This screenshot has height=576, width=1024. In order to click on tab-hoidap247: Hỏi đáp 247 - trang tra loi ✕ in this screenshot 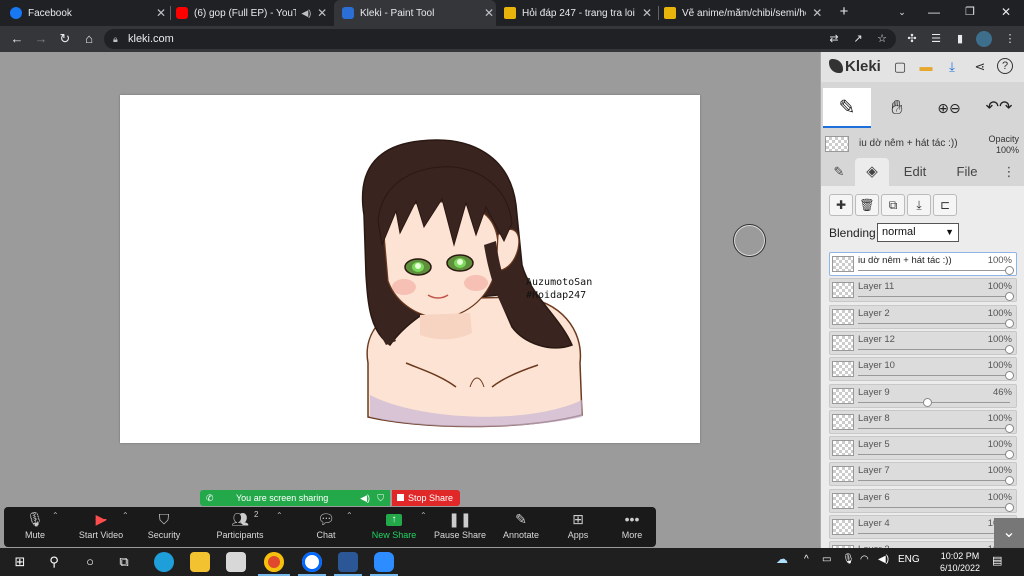, I will do `click(579, 13)`.